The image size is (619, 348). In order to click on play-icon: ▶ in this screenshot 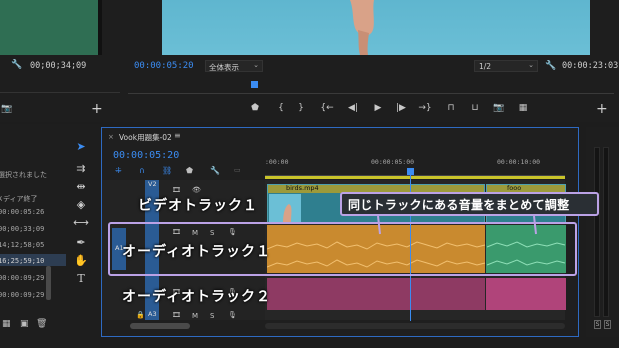, I will do `click(378, 108)`.